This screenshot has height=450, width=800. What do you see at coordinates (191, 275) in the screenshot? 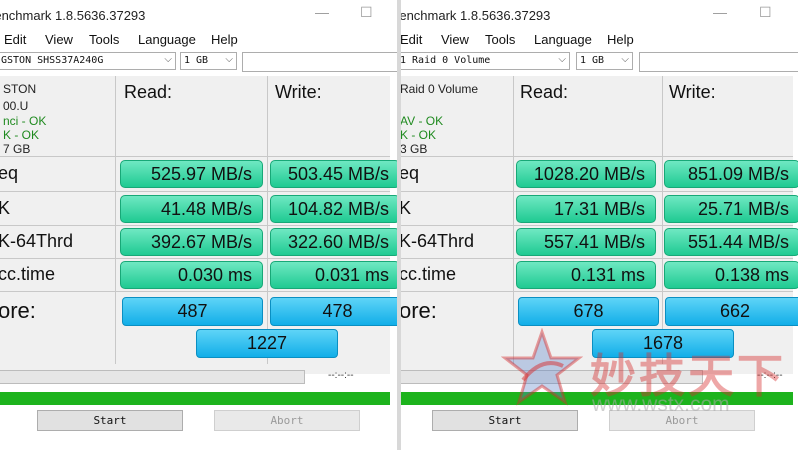
I see `result-acc-read: 0.030 ms` at bounding box center [191, 275].